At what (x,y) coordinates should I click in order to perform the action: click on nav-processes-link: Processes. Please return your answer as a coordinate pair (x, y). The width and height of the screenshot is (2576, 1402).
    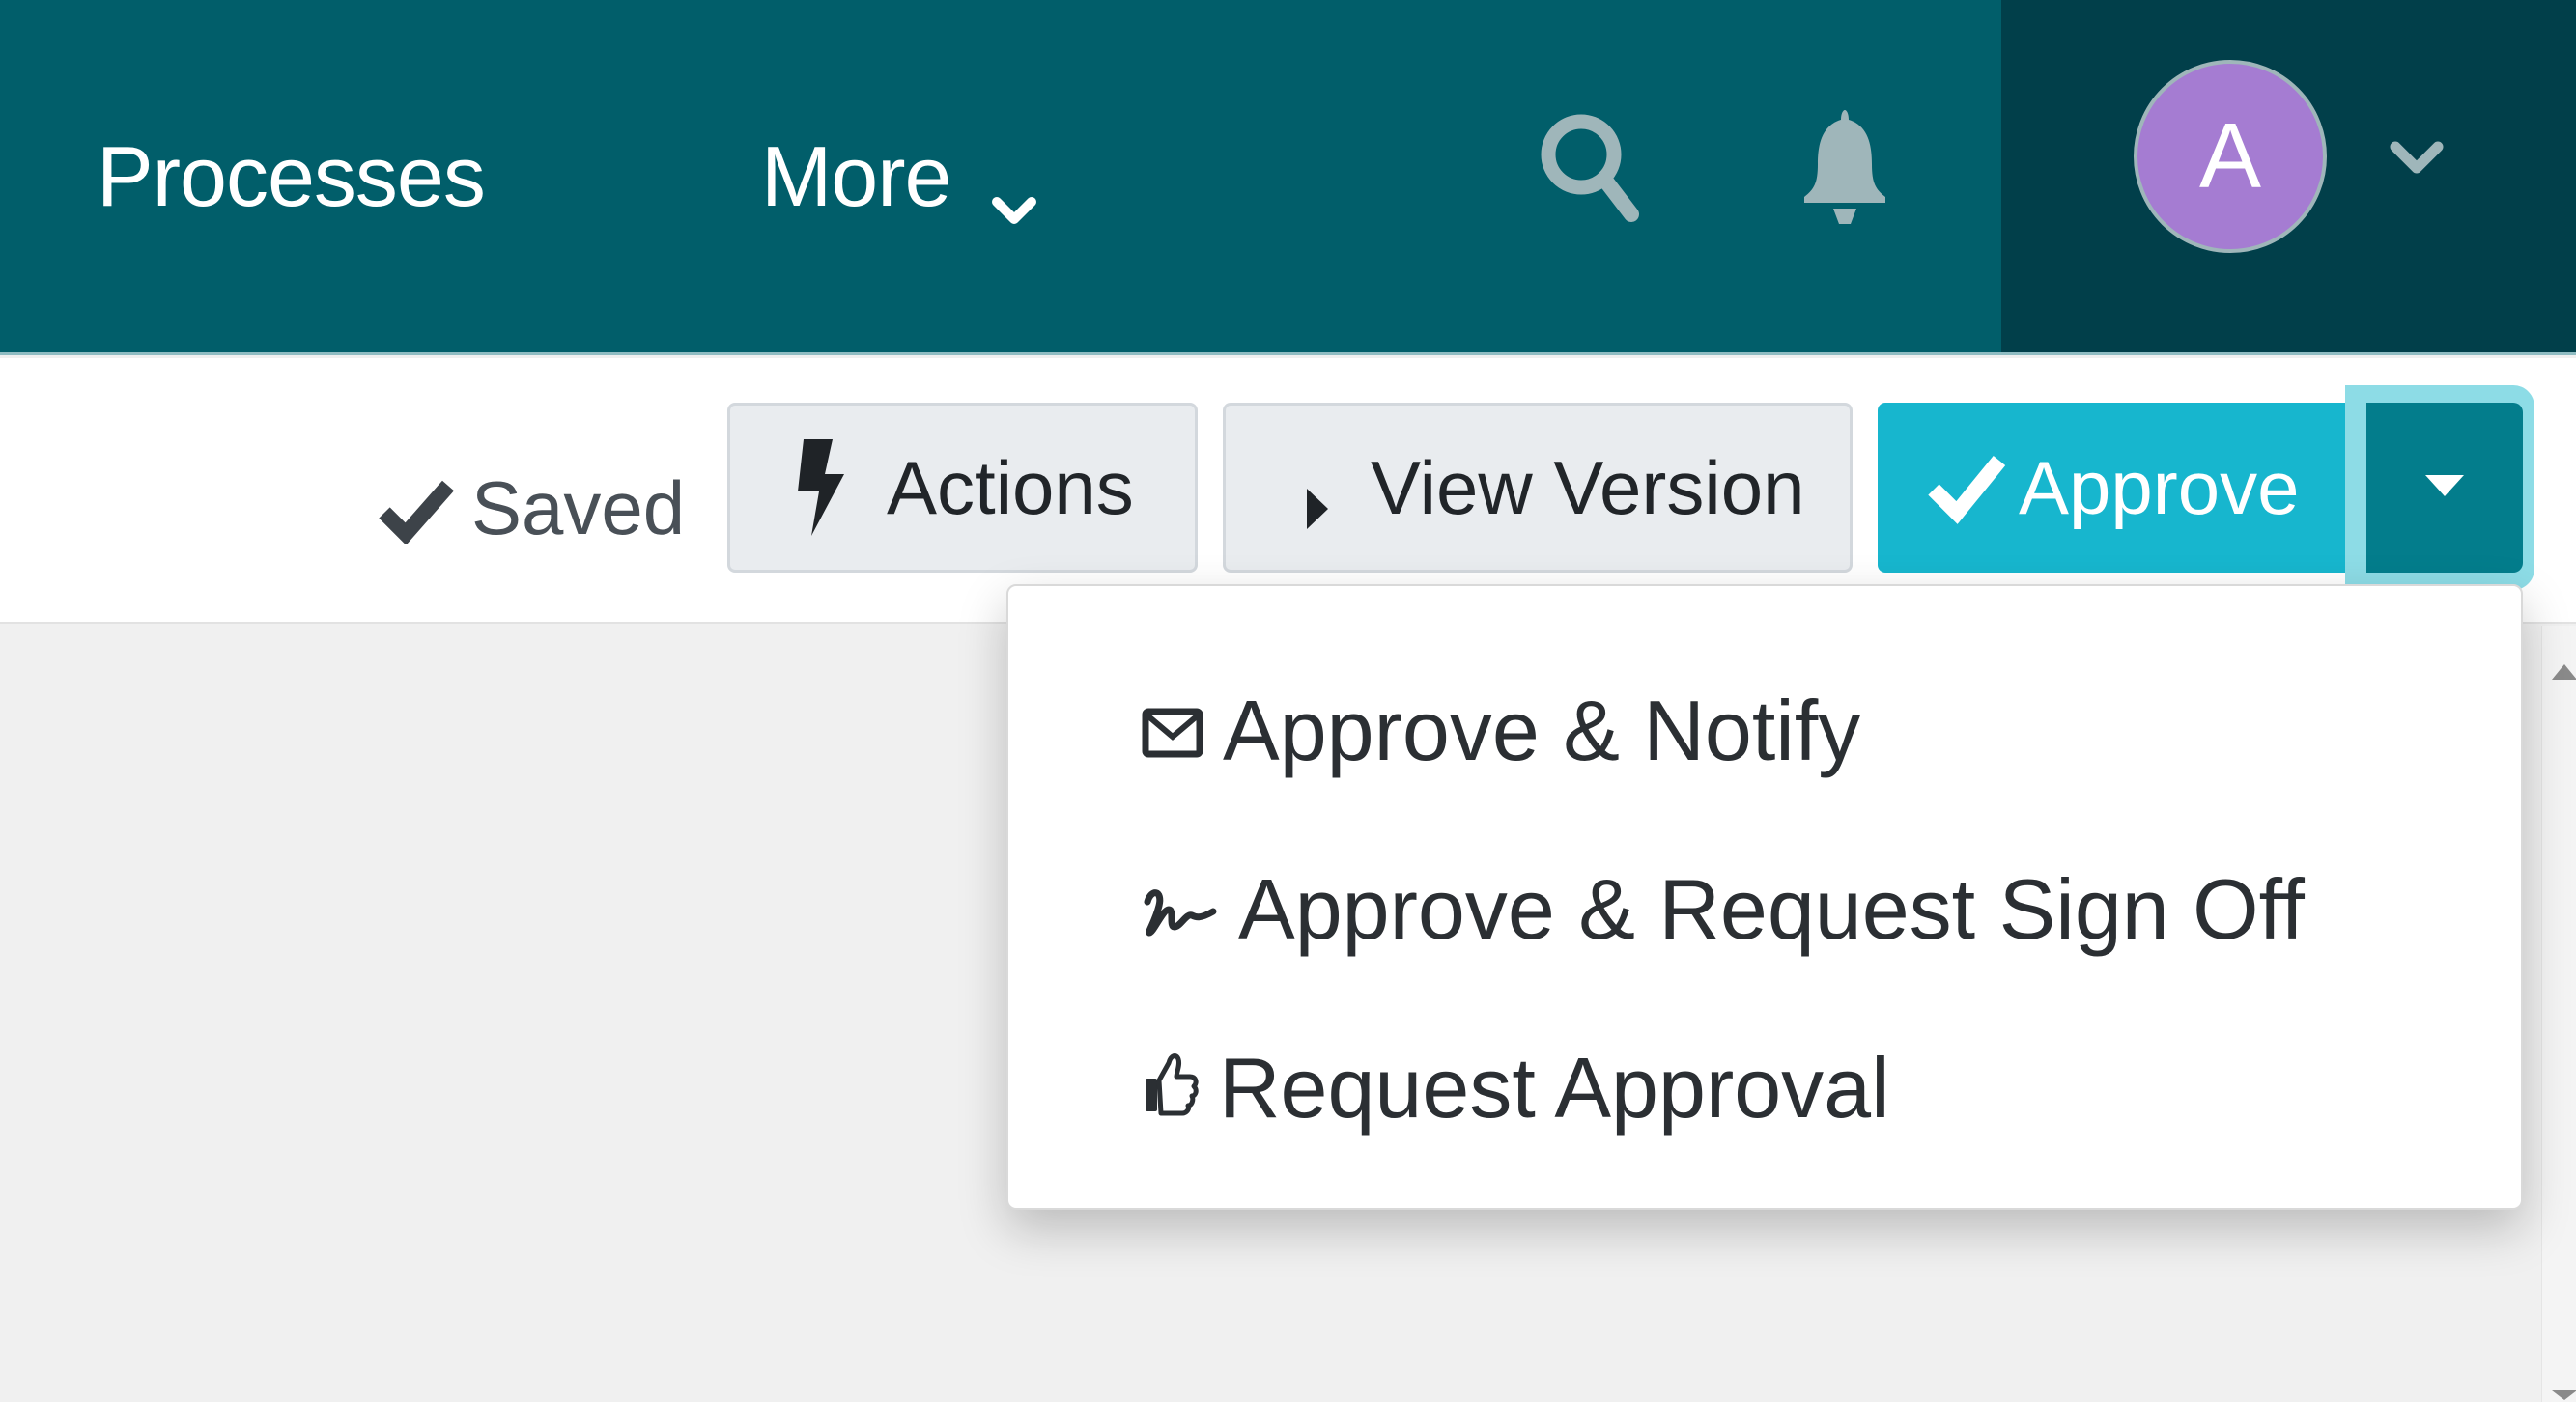
    Looking at the image, I should click on (291, 176).